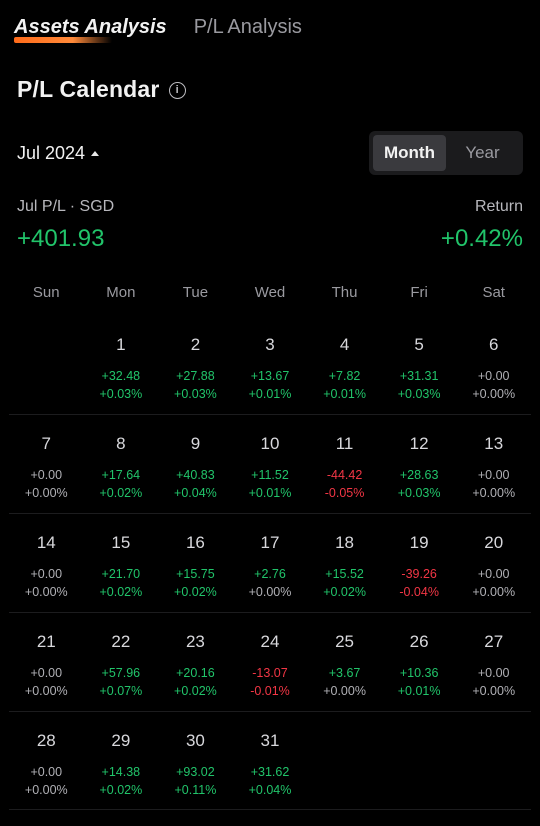  Describe the element at coordinates (482, 153) in the screenshot. I see `year-toggle-button: Year` at that location.